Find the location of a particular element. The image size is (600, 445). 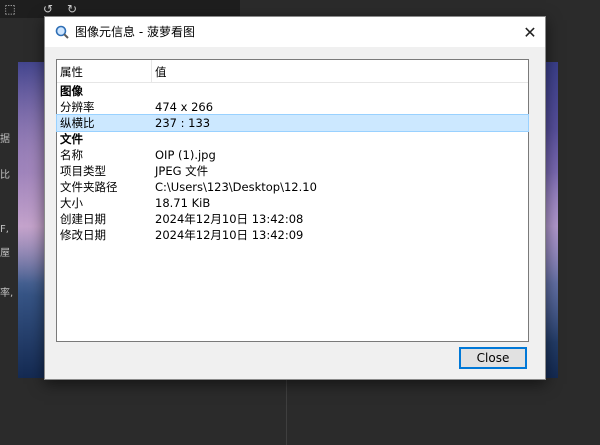

group-label: 文件 is located at coordinates (71, 139).